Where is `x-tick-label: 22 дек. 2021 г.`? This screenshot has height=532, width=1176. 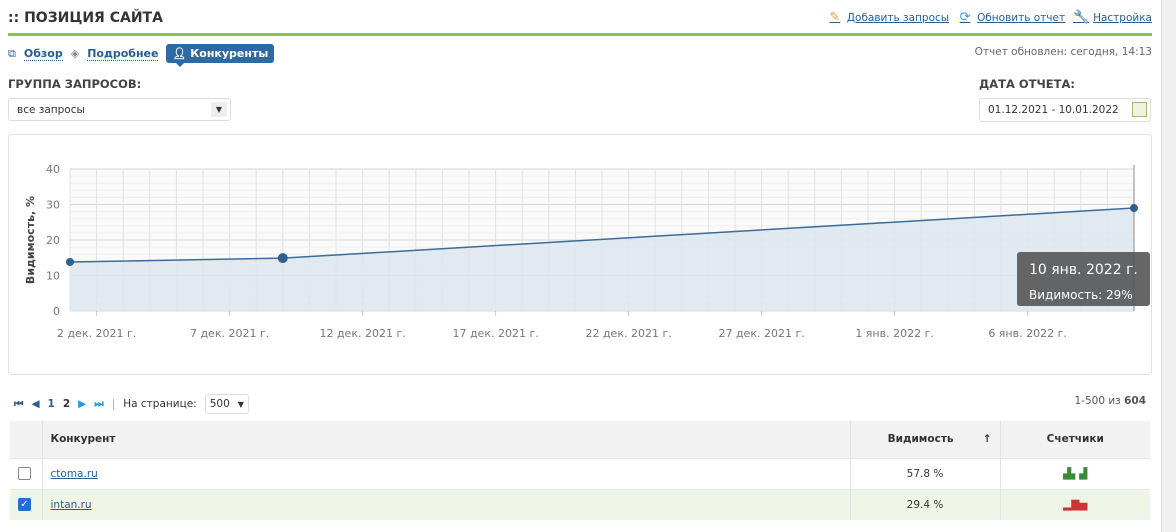
x-tick-label: 22 дек. 2021 г. is located at coordinates (628, 333).